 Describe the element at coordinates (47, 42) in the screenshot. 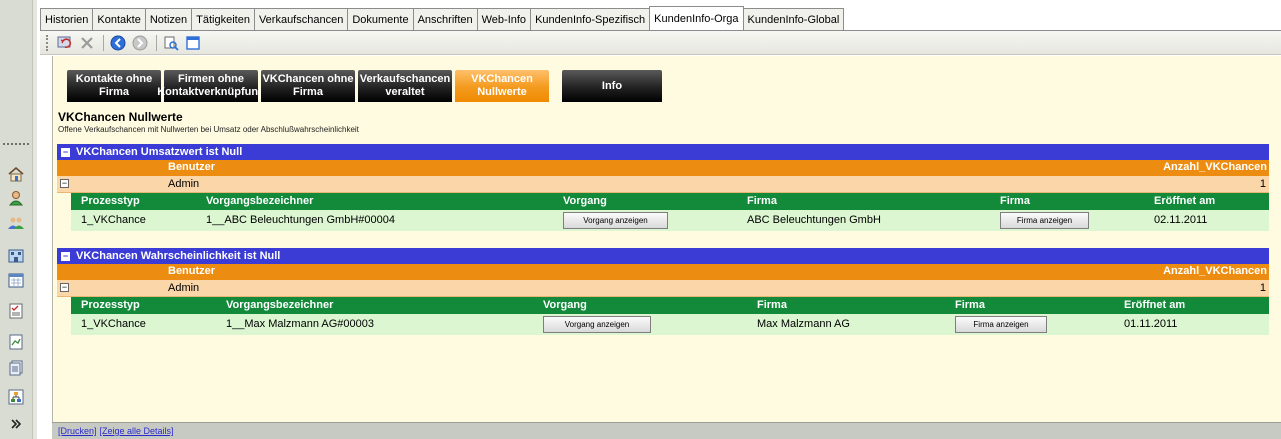

I see `toolbar-grip` at that location.